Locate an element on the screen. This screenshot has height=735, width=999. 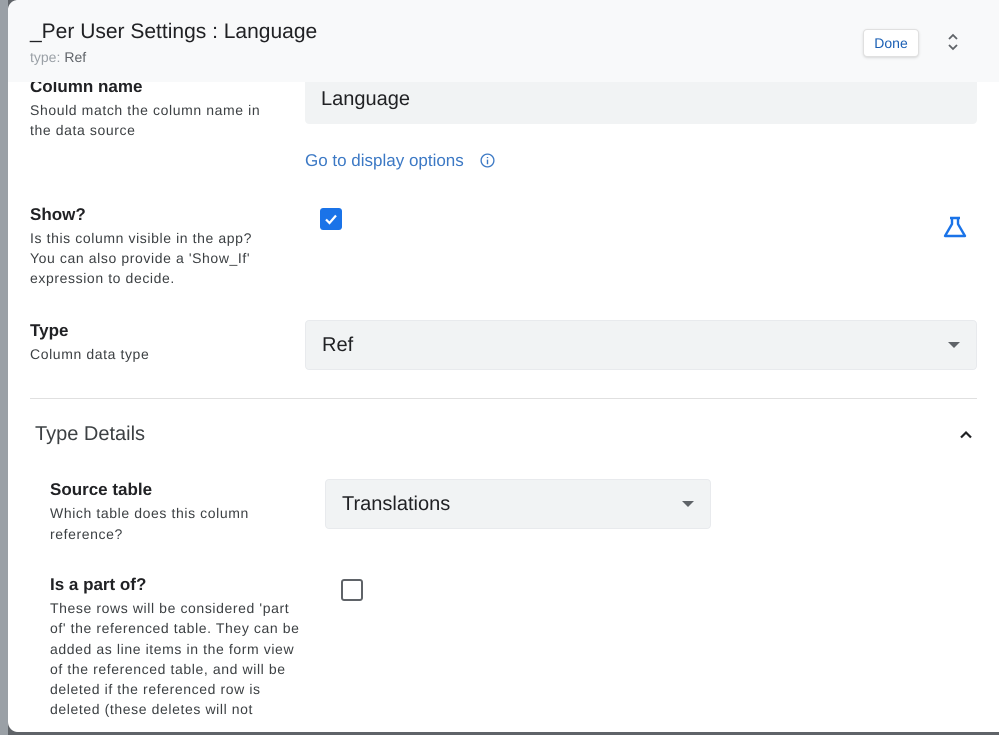
field-description: These rows will be considered 'part of' the referenced table. They can be added as line items in the form view of the referenced table, and will be deleted if the referenced row is deleted (these deletes will not is located at coordinates (175, 659).